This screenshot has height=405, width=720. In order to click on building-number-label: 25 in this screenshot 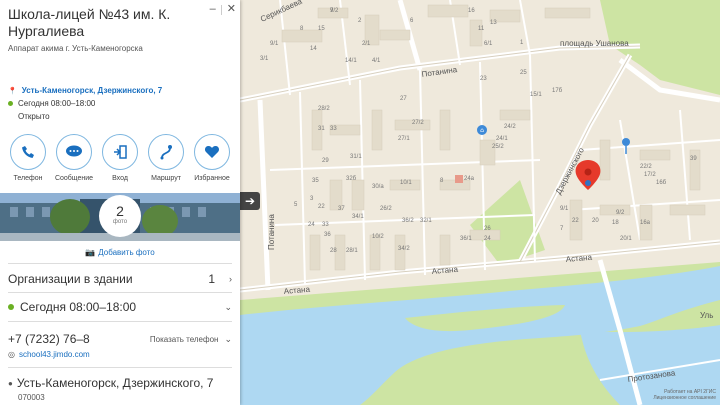, I will do `click(523, 73)`.